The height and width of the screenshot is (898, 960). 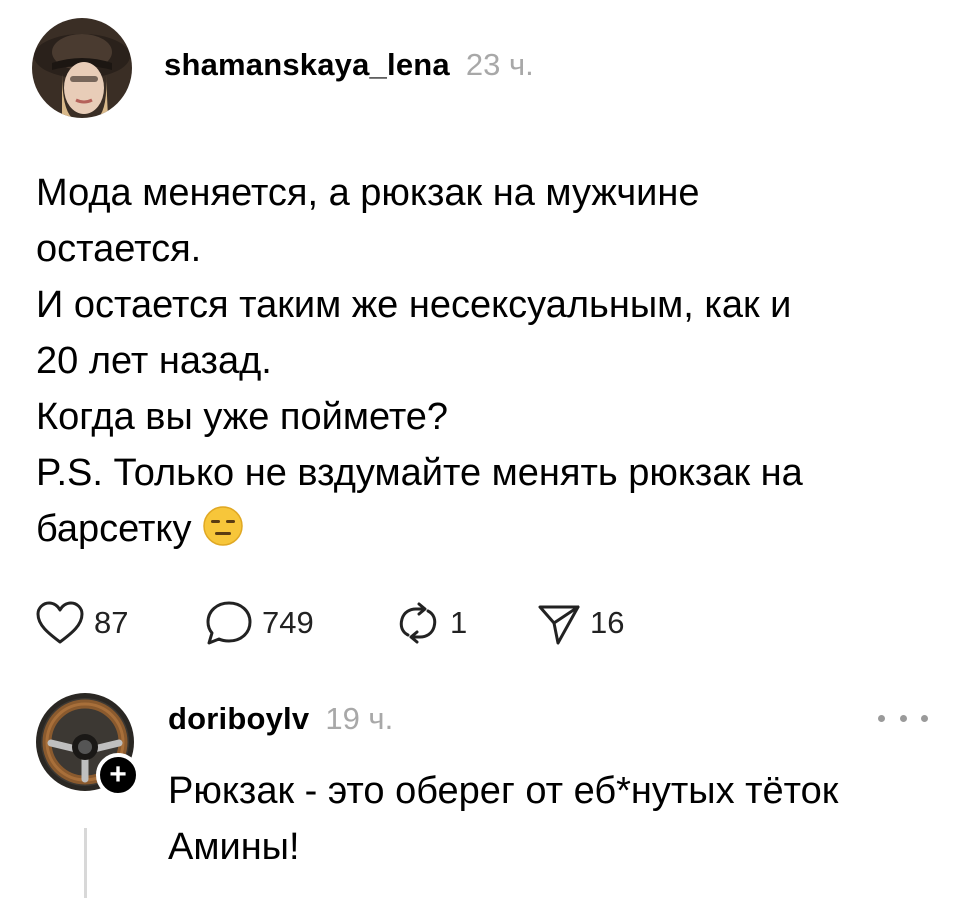 I want to click on share-button: 16, so click(x=594, y=623).